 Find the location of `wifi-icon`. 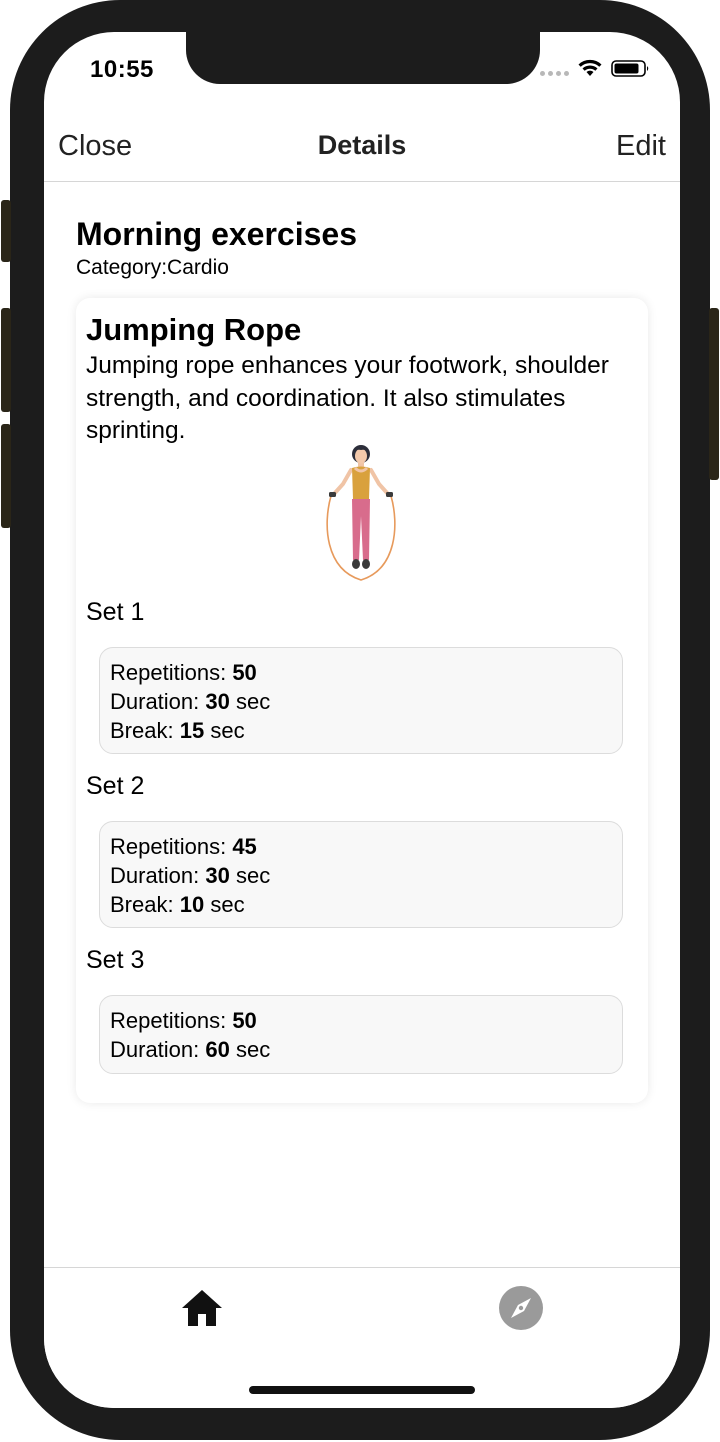

wifi-icon is located at coordinates (590, 67).